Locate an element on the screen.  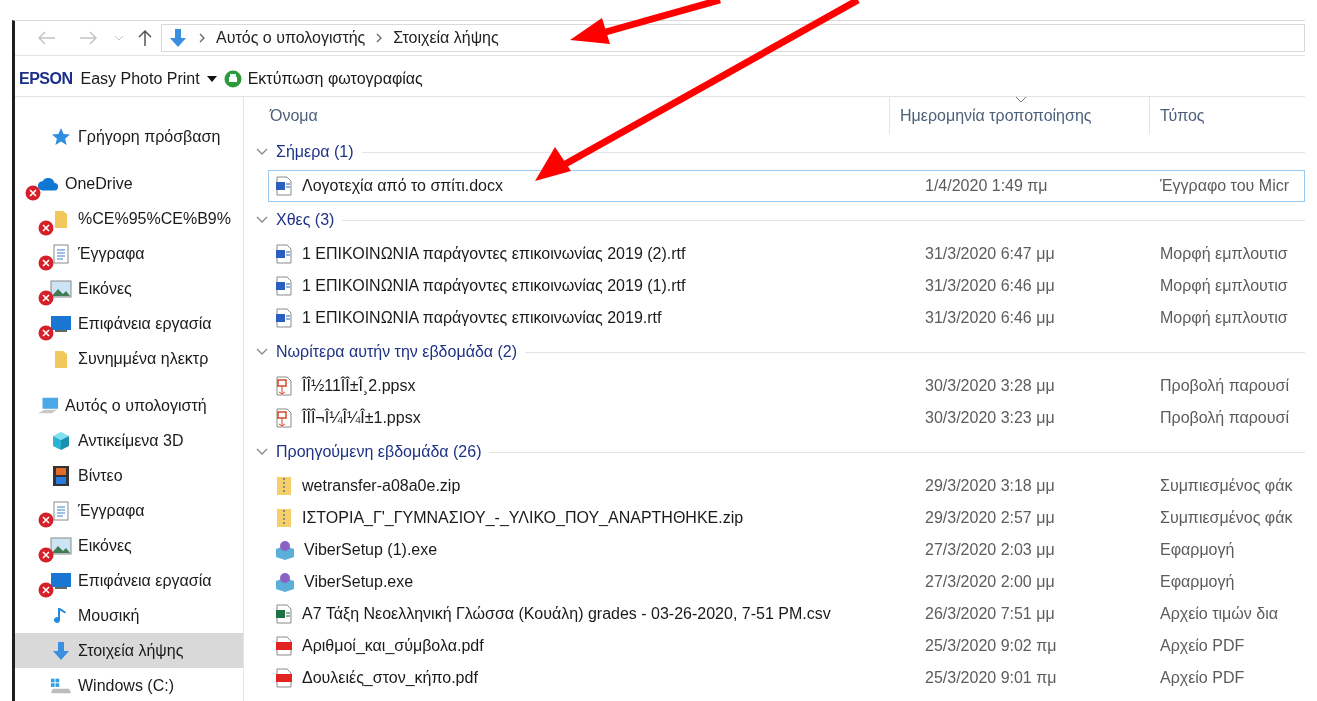
file-row: ÎÎÎ¬Î¼Î¼Î±1.ppsx 30/3/2020 3:23 μμ Προβολή παρουσί is located at coordinates (786, 418).